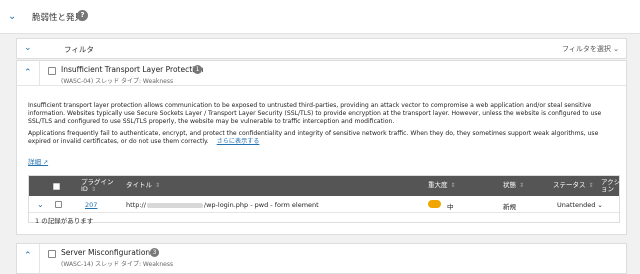 The image size is (640, 274). Describe the element at coordinates (58, 18) in the screenshot. I see `section-title: 脆弱性と発見` at that location.